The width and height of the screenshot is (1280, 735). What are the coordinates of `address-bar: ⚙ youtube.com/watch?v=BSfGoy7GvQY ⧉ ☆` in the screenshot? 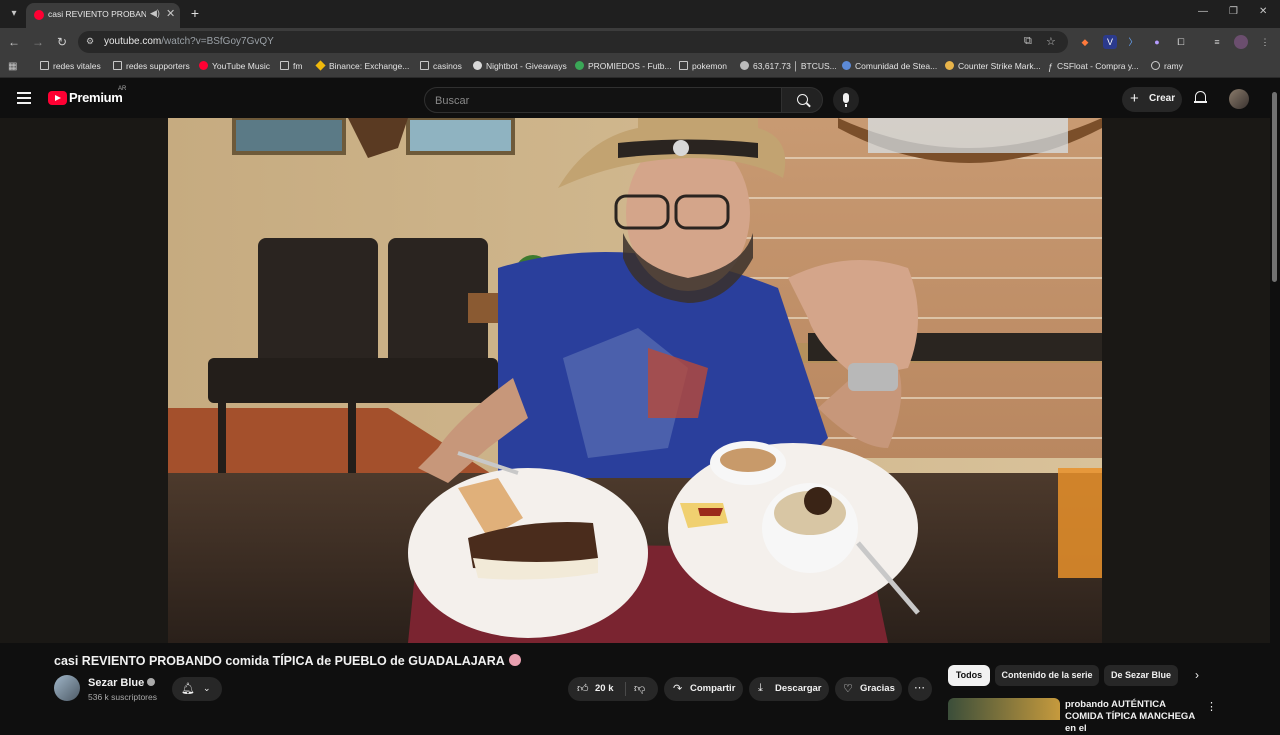 It's located at (573, 42).